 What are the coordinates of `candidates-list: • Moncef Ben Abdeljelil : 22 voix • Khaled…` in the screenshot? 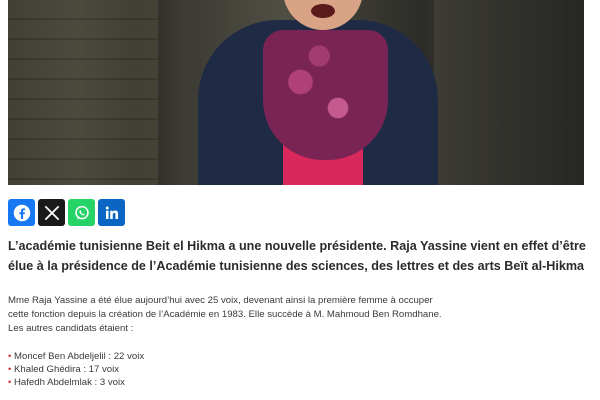 It's located at (158, 369).